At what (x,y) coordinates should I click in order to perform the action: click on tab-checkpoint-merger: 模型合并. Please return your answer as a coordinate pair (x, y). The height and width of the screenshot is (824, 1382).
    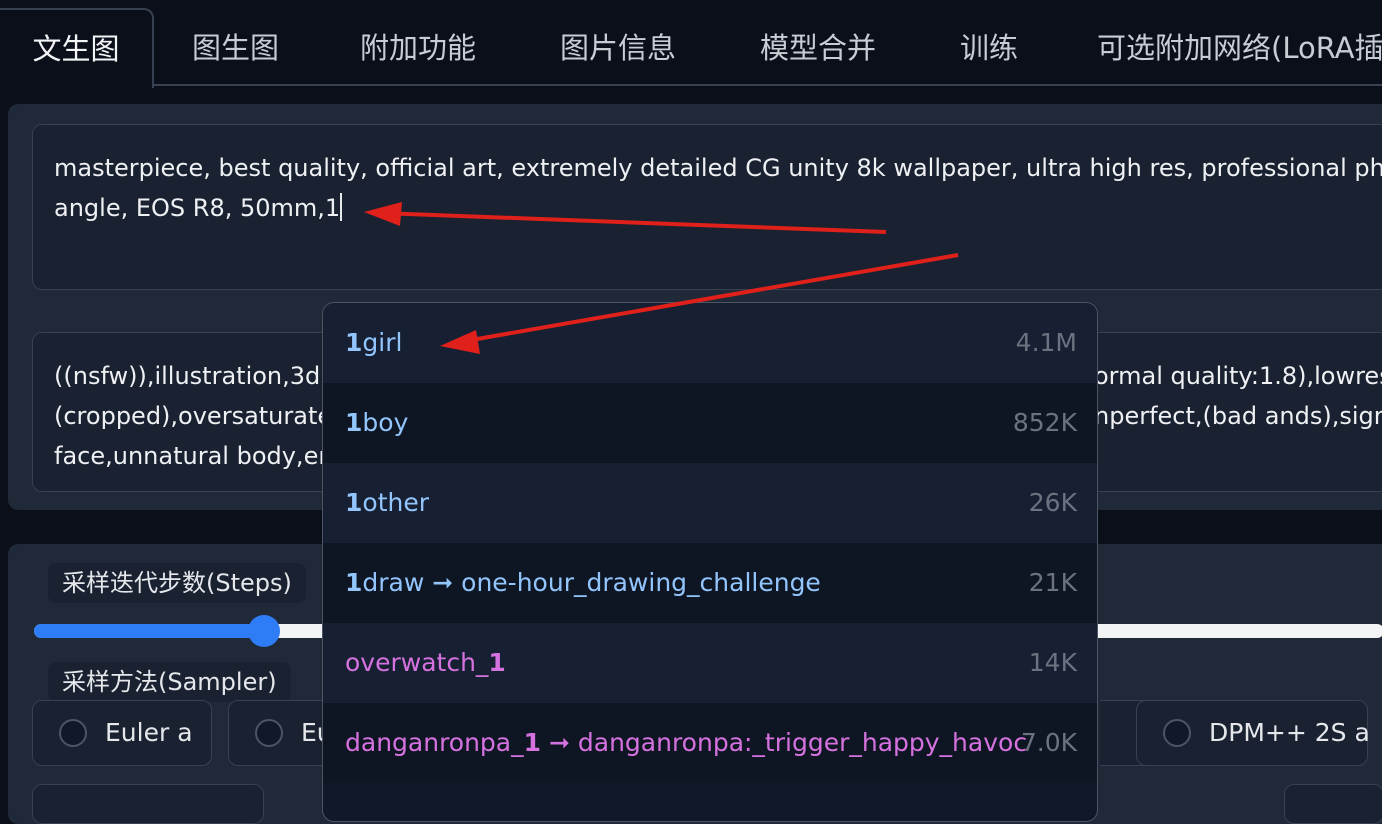
    Looking at the image, I should click on (818, 48).